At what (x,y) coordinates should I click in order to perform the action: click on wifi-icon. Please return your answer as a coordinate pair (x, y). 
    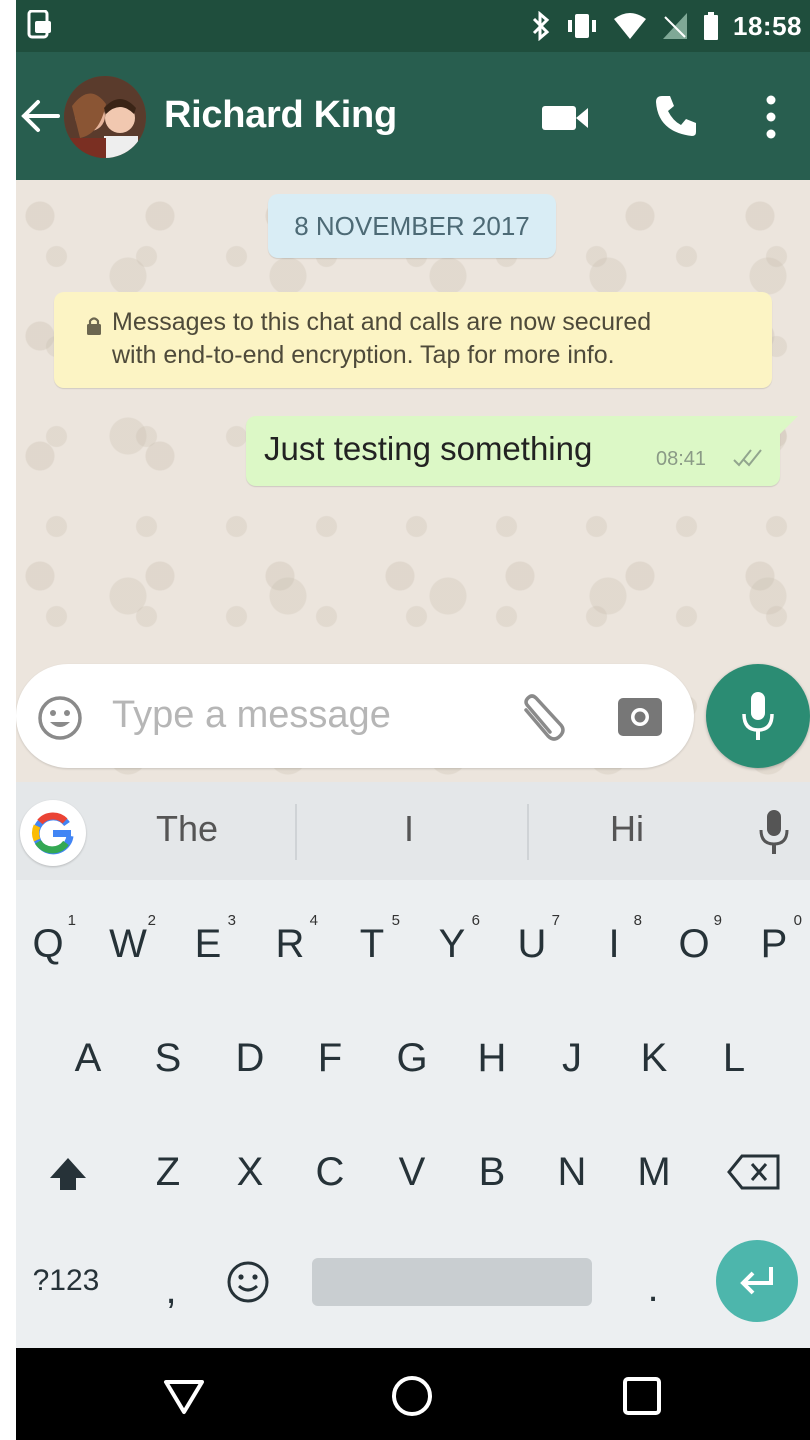
    Looking at the image, I should click on (630, 26).